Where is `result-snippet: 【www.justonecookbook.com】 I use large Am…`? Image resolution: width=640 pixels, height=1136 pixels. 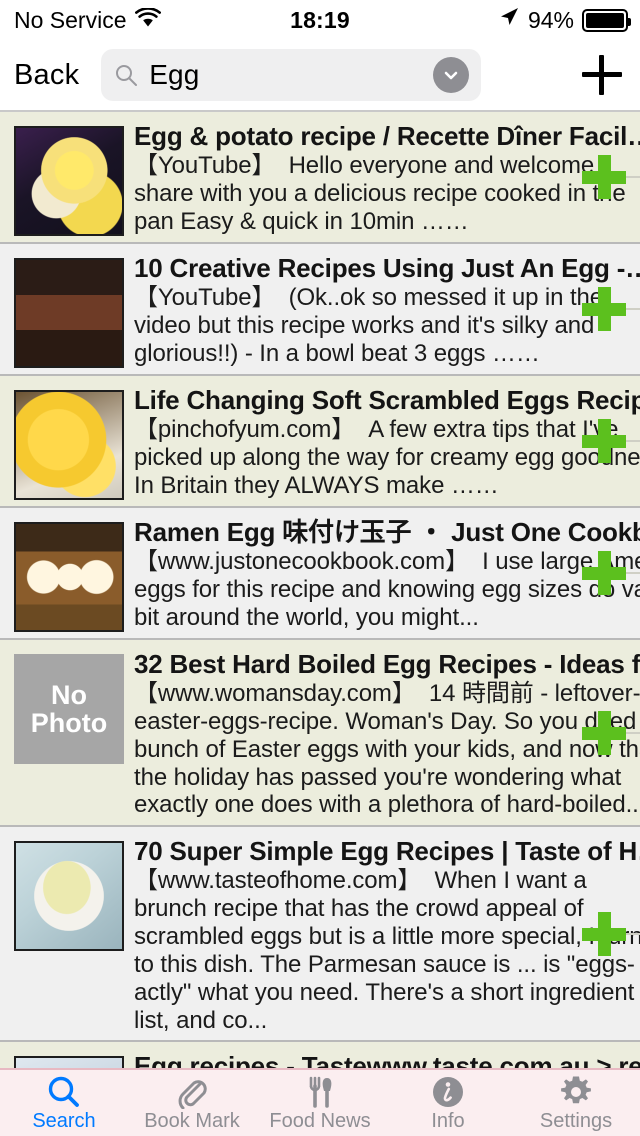
result-snippet: 【www.justonecookbook.com】 I use large Am… is located at coordinates (387, 589).